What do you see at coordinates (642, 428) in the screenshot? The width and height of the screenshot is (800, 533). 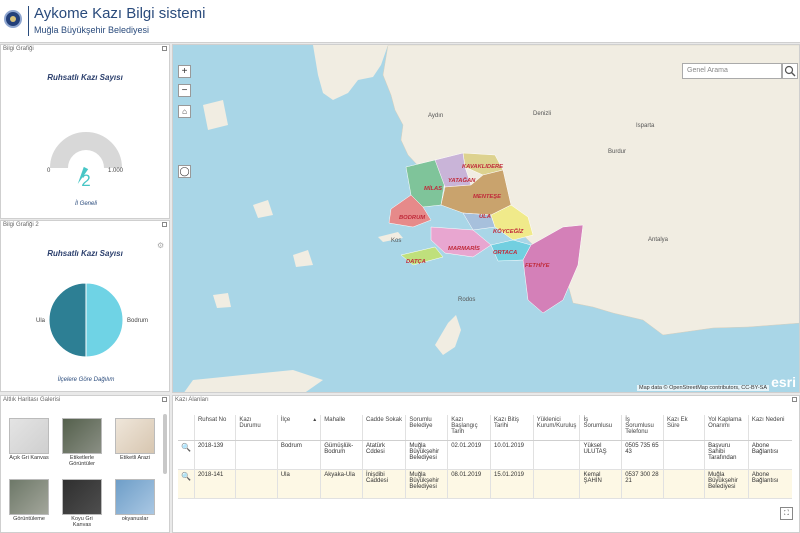 I see `table-header: İş Sorumlusu Telefonu` at bounding box center [642, 428].